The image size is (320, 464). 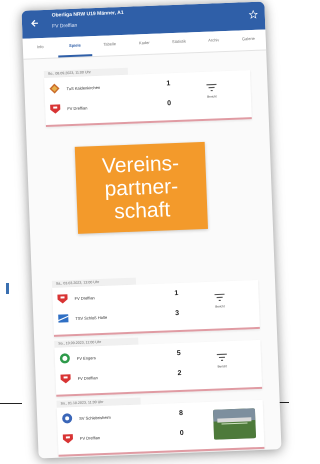 What do you see at coordinates (178, 42) in the screenshot?
I see `tab-statistik: Statistik` at bounding box center [178, 42].